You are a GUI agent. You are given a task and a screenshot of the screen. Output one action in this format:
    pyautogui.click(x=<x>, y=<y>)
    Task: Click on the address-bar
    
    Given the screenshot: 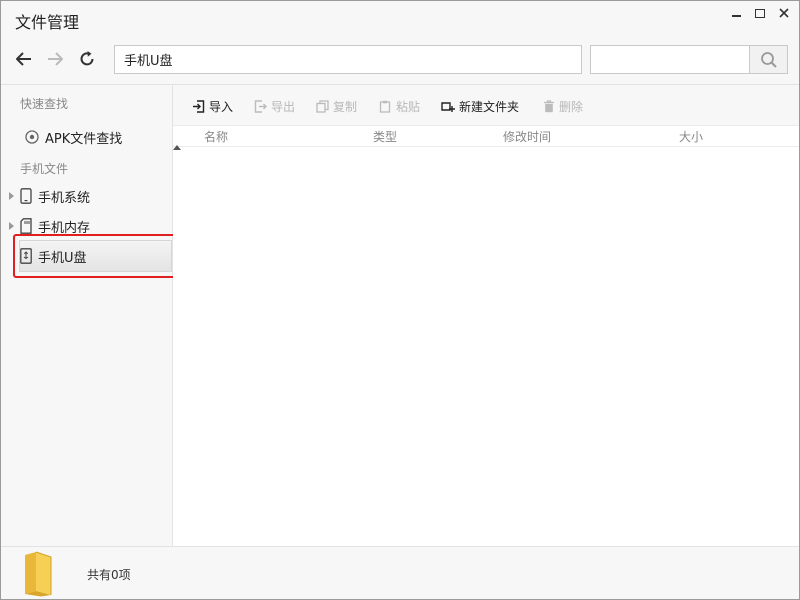 What is the action you would take?
    pyautogui.click(x=348, y=59)
    